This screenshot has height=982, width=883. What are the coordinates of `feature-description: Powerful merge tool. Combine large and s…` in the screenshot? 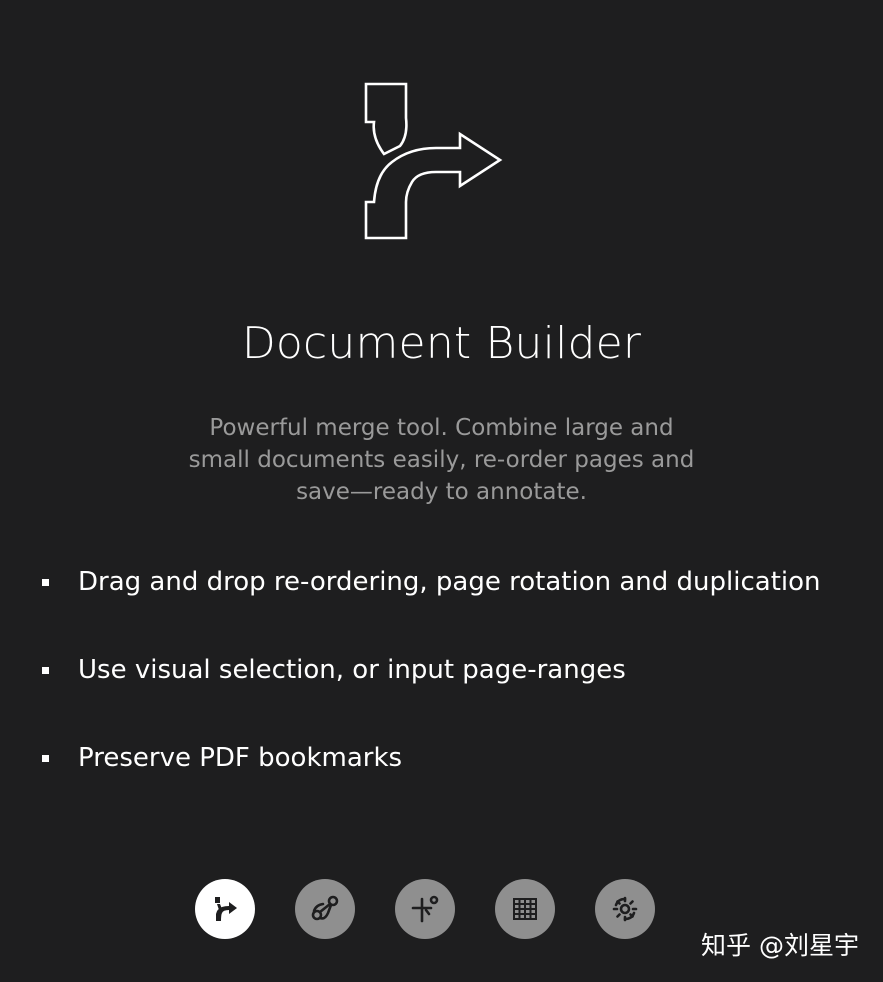 It's located at (441, 460).